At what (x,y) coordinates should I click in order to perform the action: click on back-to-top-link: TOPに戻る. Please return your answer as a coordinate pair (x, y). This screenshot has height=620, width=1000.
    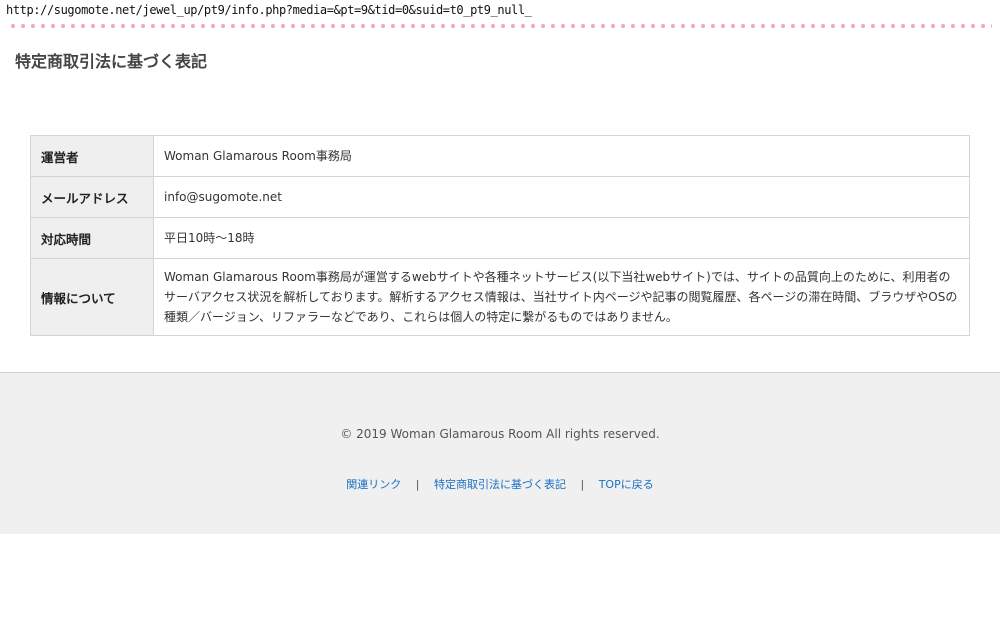
    Looking at the image, I should click on (626, 484).